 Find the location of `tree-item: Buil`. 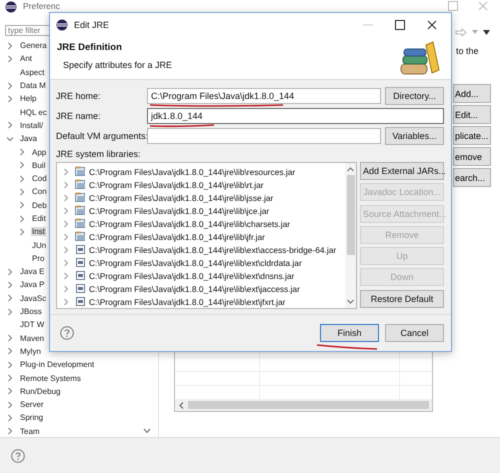

tree-item: Buil is located at coordinates (38, 165).